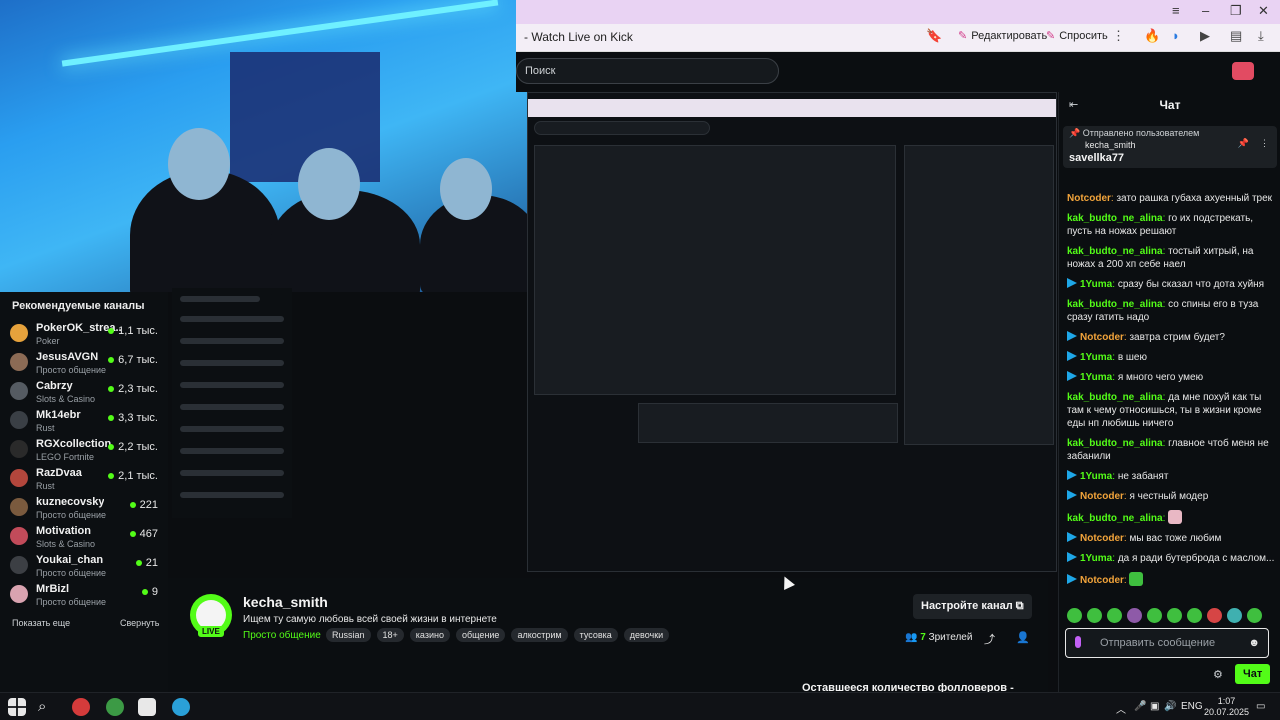 The width and height of the screenshot is (1280, 720). I want to click on unpin-icon: 📌, so click(1243, 143).